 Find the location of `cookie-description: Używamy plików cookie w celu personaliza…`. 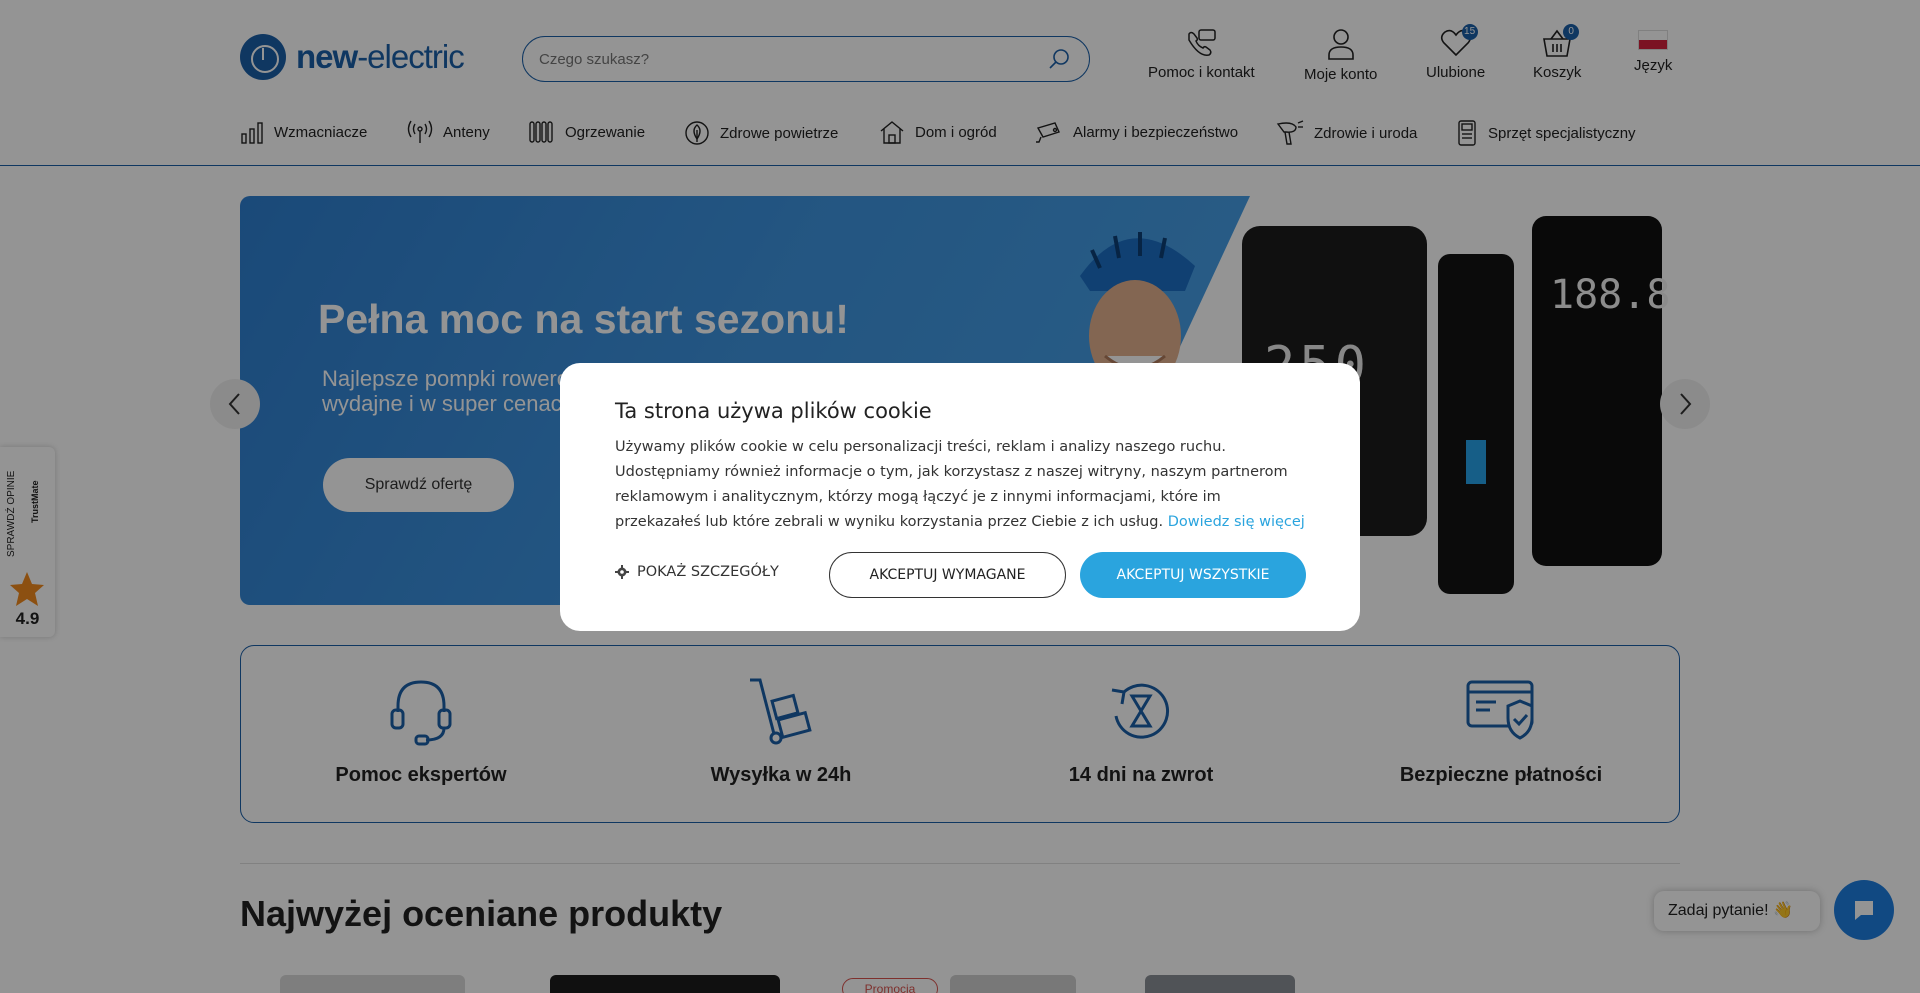

cookie-description: Używamy plików cookie w celu personaliza… is located at coordinates (960, 484).